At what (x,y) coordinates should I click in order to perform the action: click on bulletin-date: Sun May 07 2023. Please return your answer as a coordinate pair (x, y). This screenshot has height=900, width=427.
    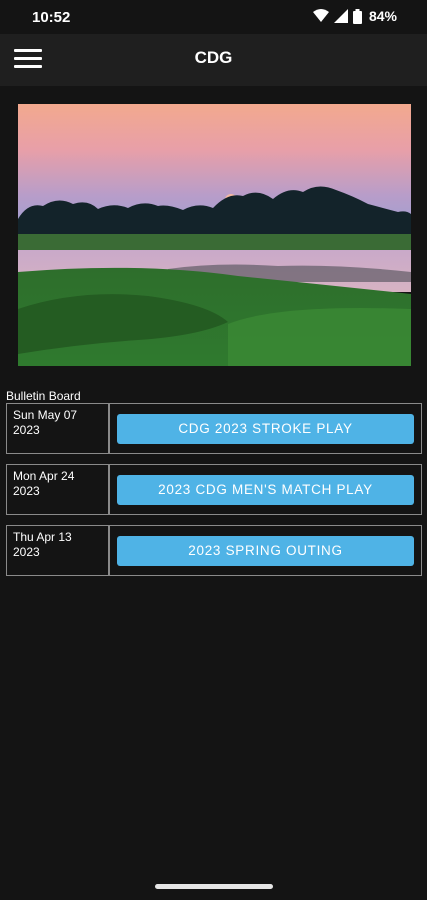
    Looking at the image, I should click on (58, 428).